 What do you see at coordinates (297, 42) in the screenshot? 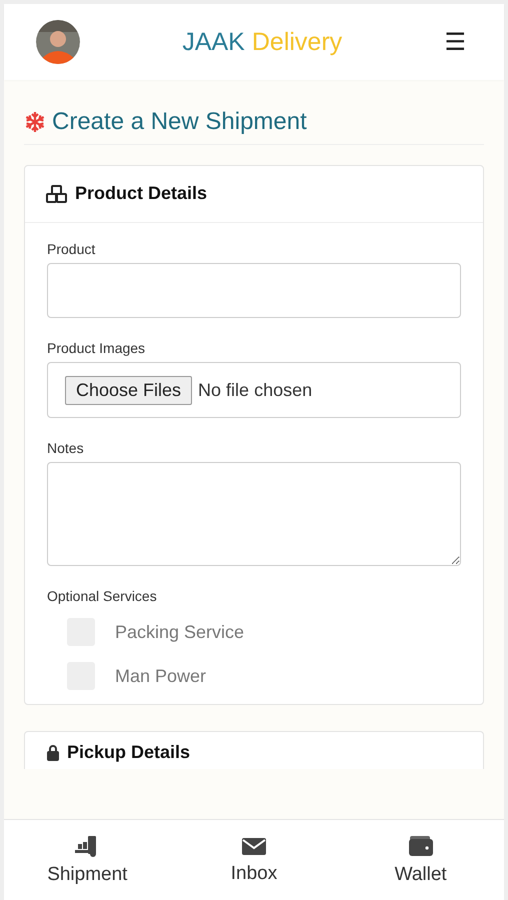
I see `brand-name-accent: Delivery` at bounding box center [297, 42].